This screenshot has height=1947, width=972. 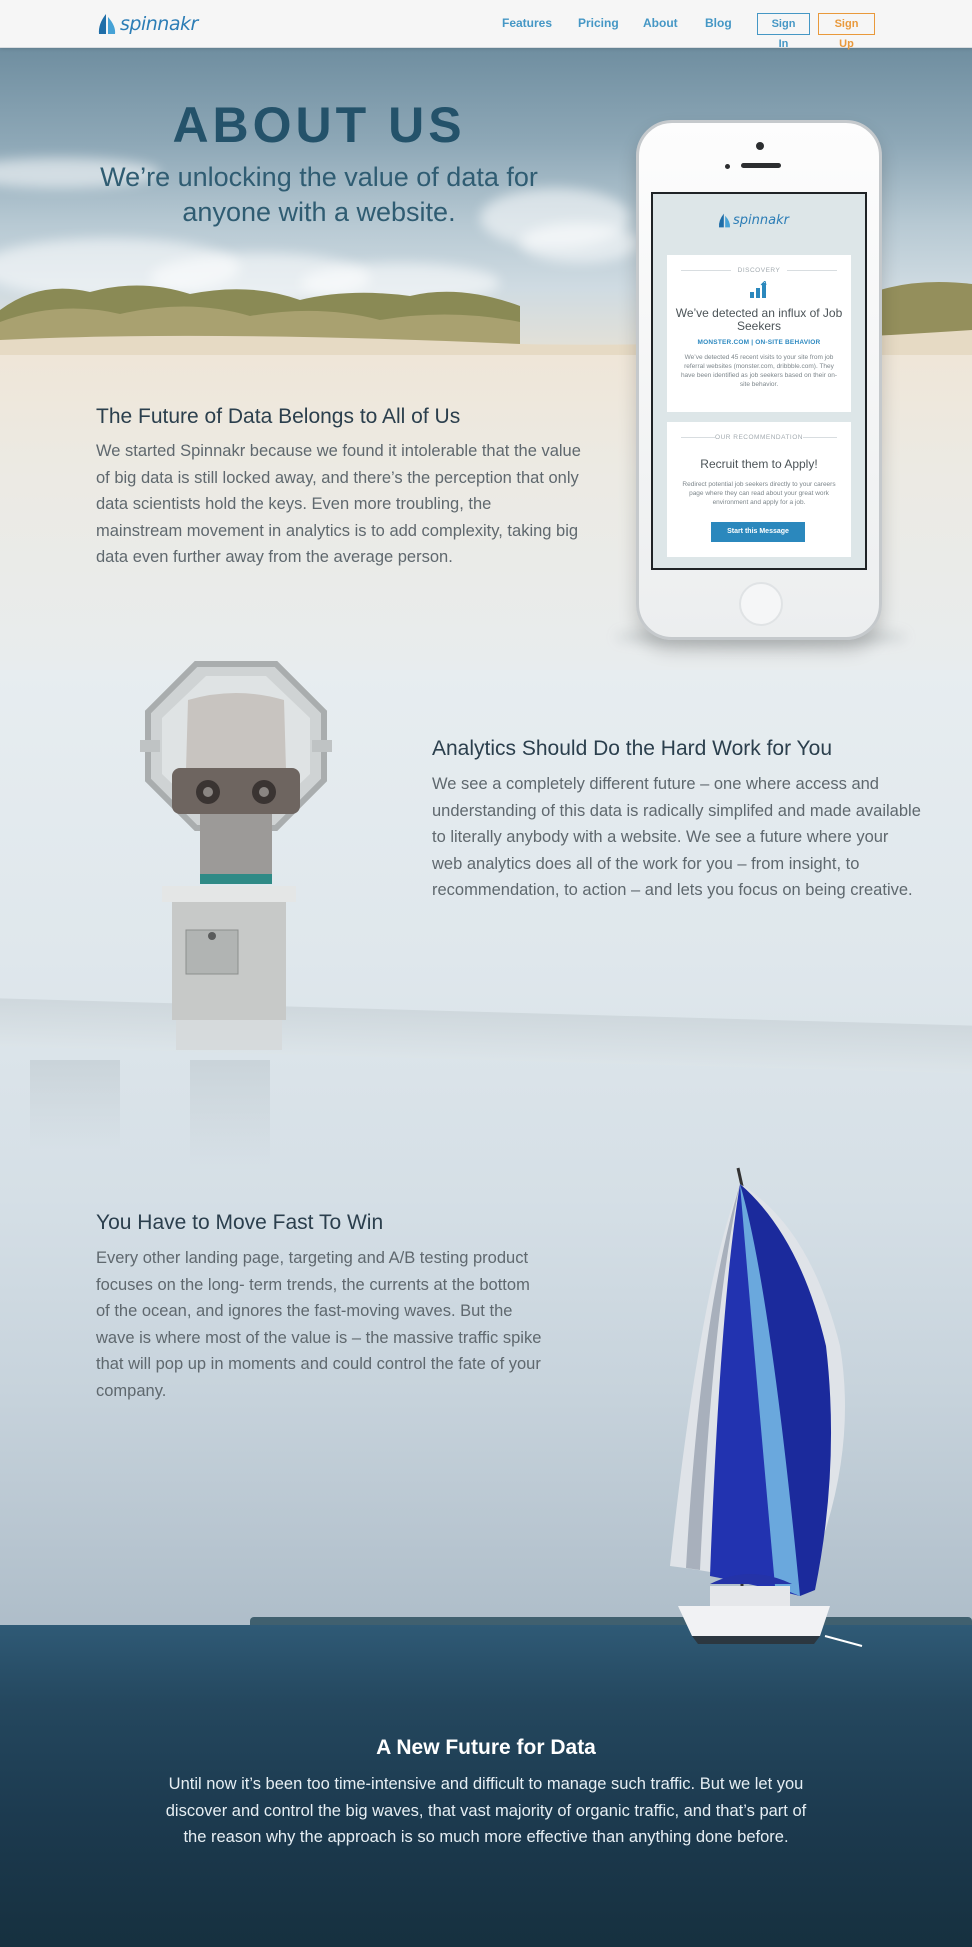 What do you see at coordinates (761, 165) in the screenshot?
I see `phone-speaker` at bounding box center [761, 165].